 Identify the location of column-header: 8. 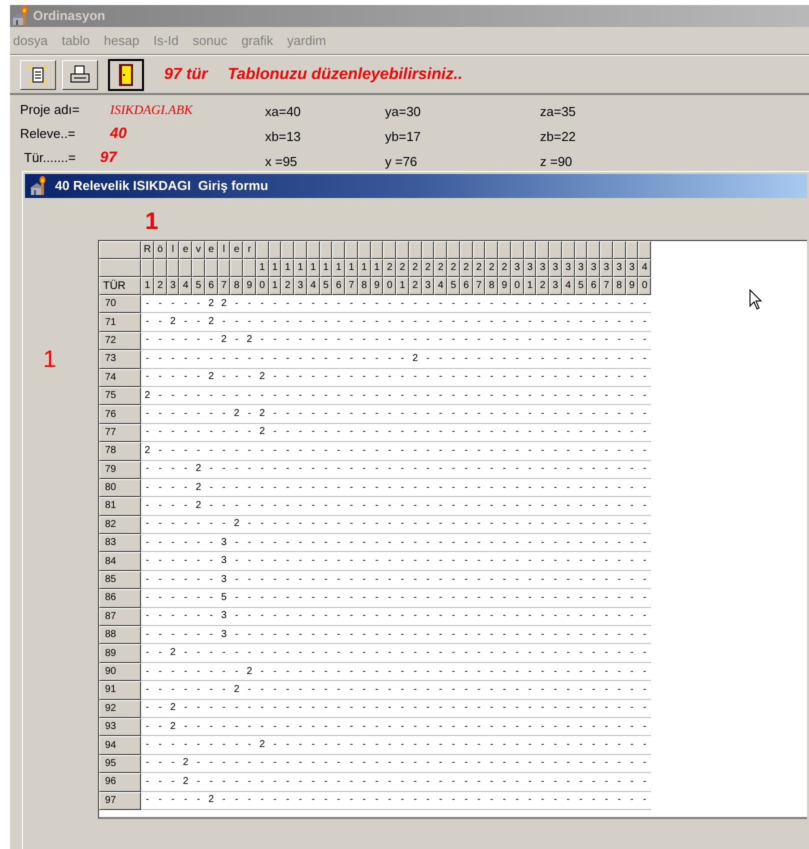
(619, 286).